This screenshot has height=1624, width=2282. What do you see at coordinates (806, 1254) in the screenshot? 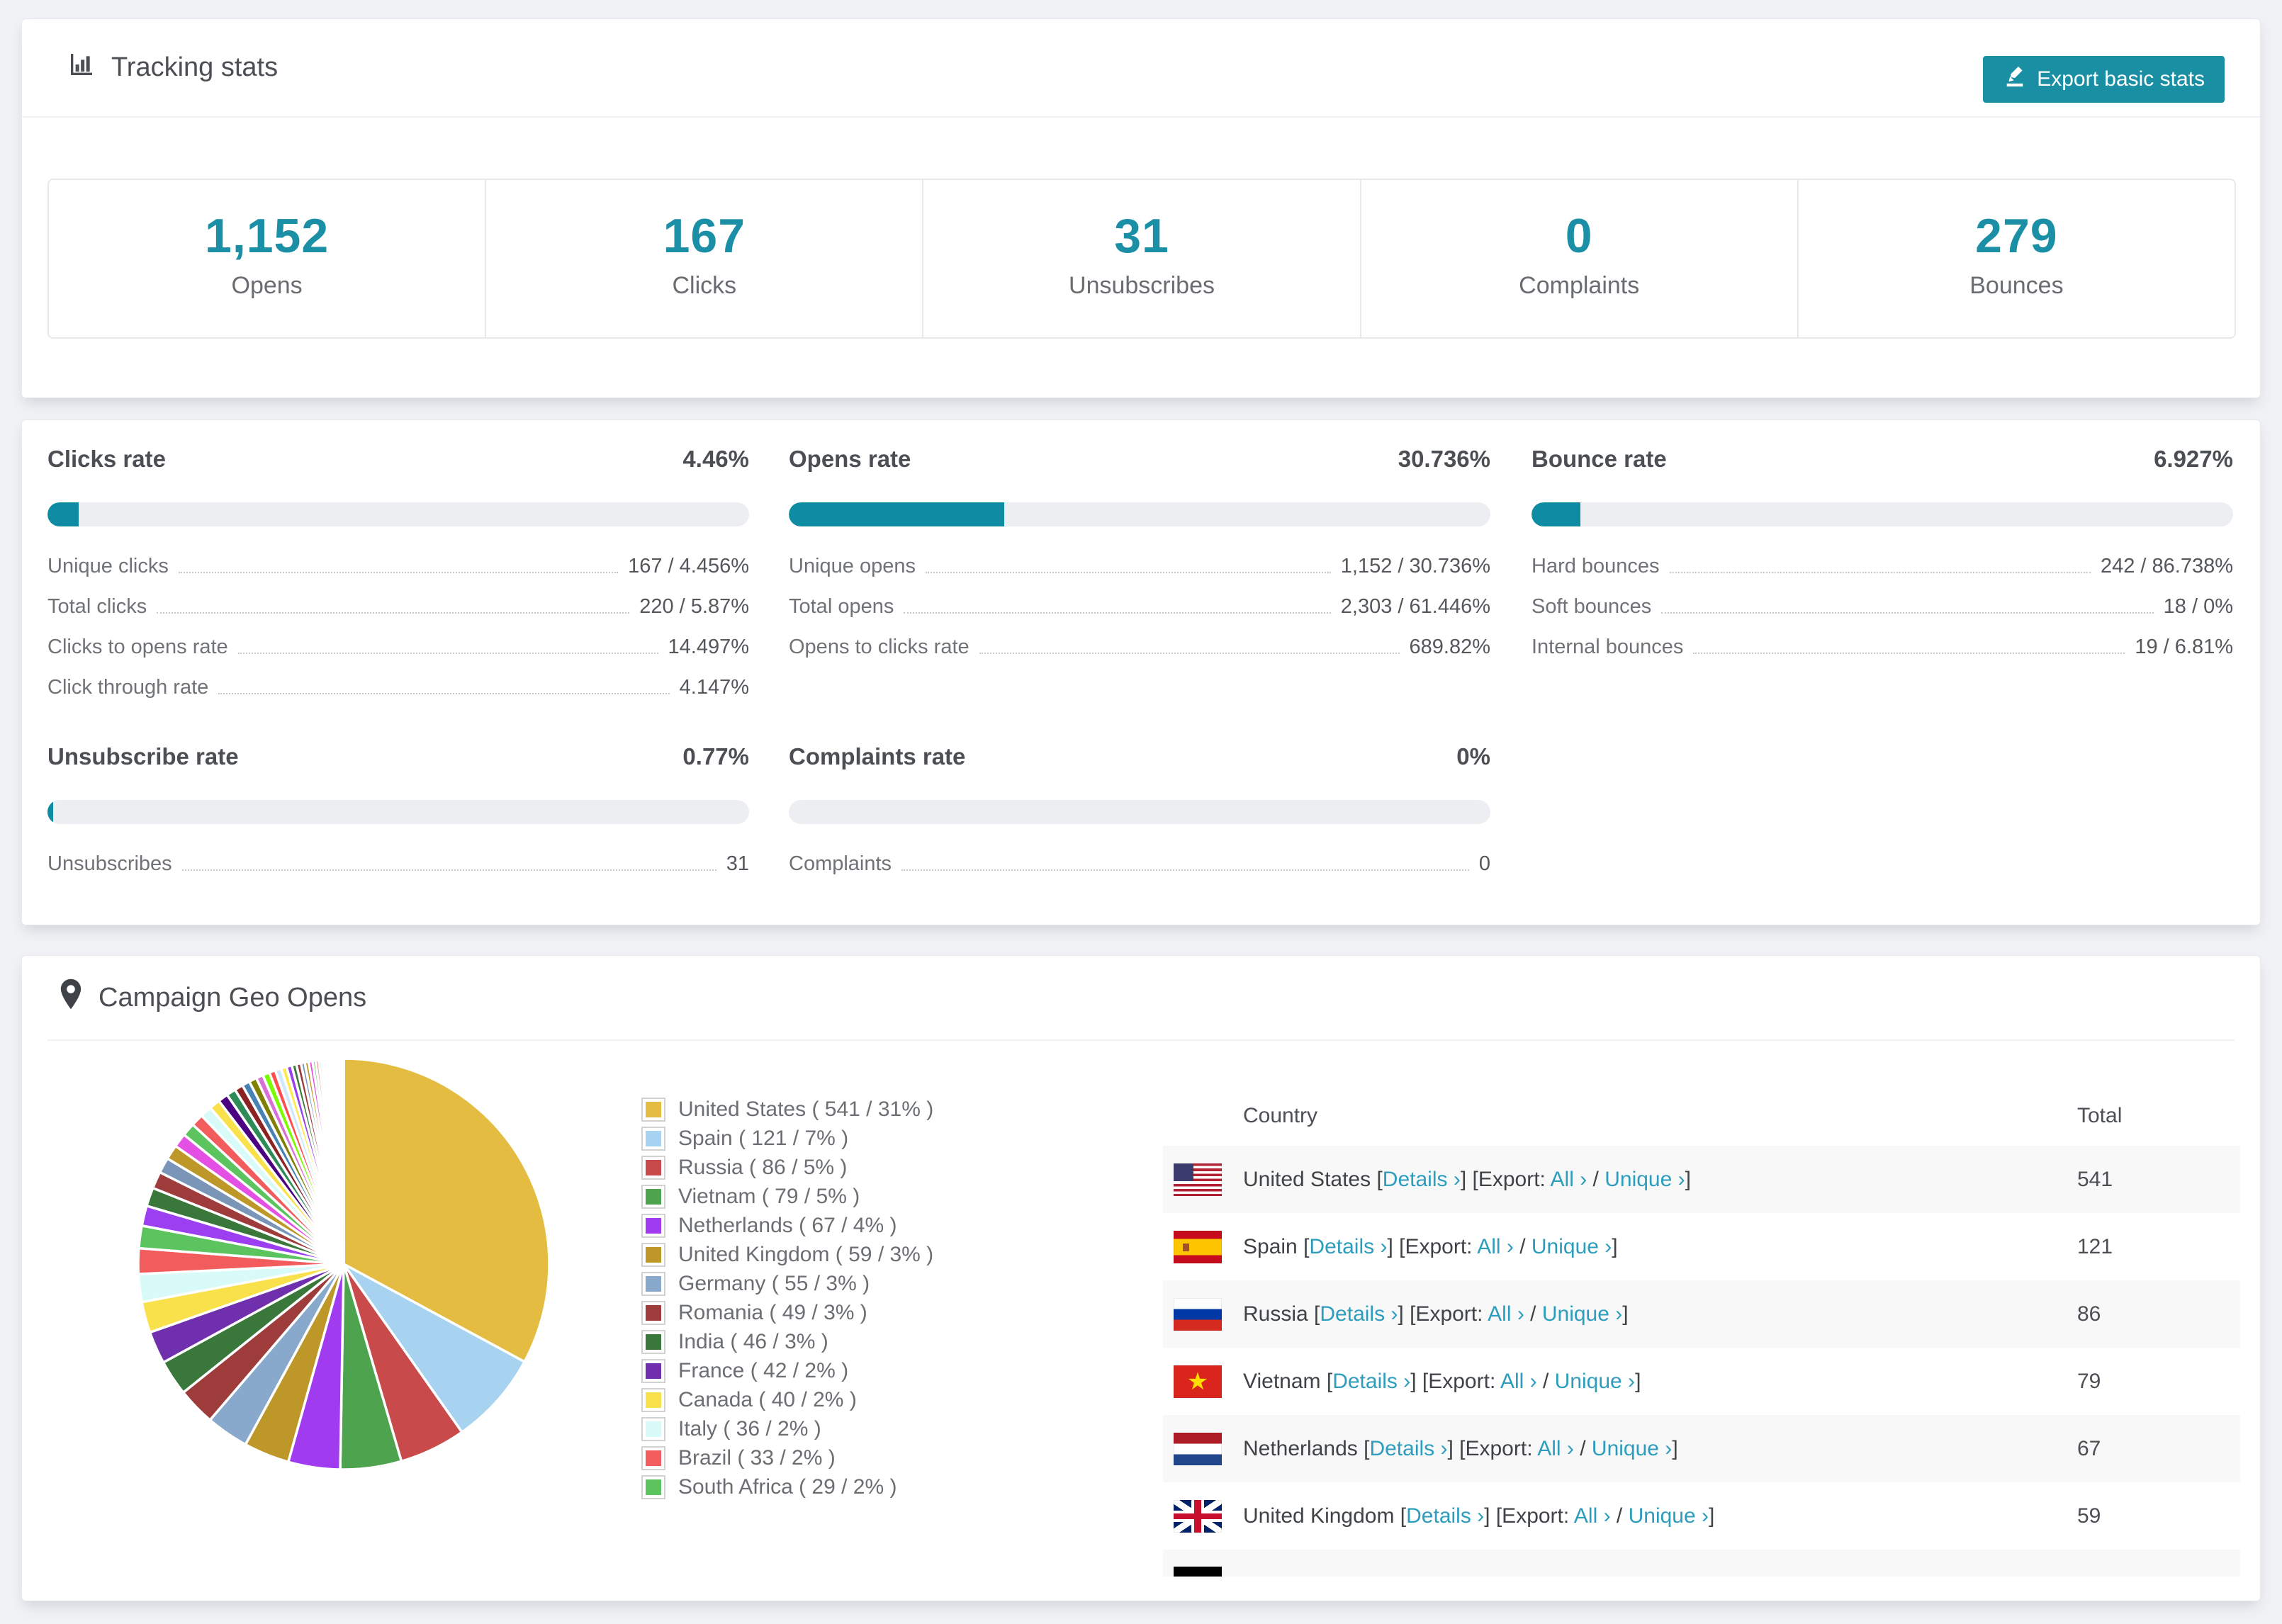
I see `legend-label: United Kingdom ( 59 / 3% )` at bounding box center [806, 1254].